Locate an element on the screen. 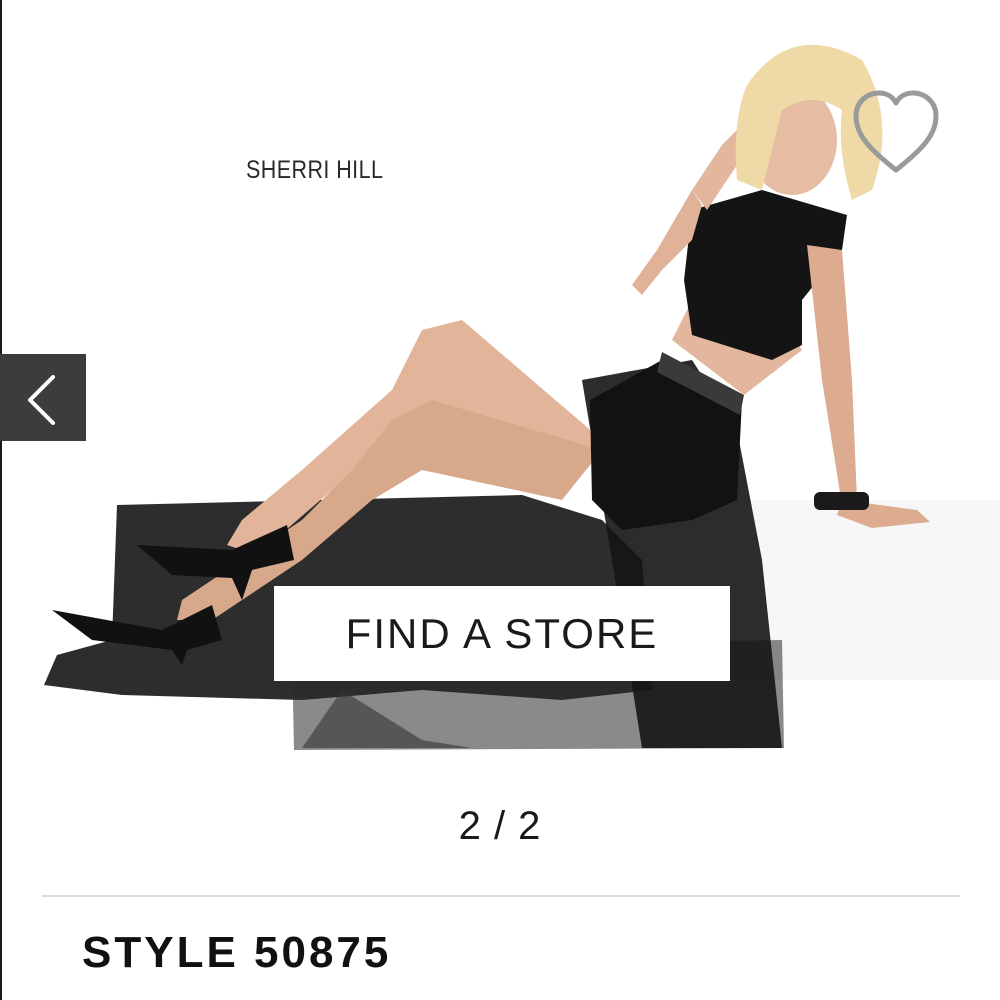  heart-outline-icon is located at coordinates (896, 131).